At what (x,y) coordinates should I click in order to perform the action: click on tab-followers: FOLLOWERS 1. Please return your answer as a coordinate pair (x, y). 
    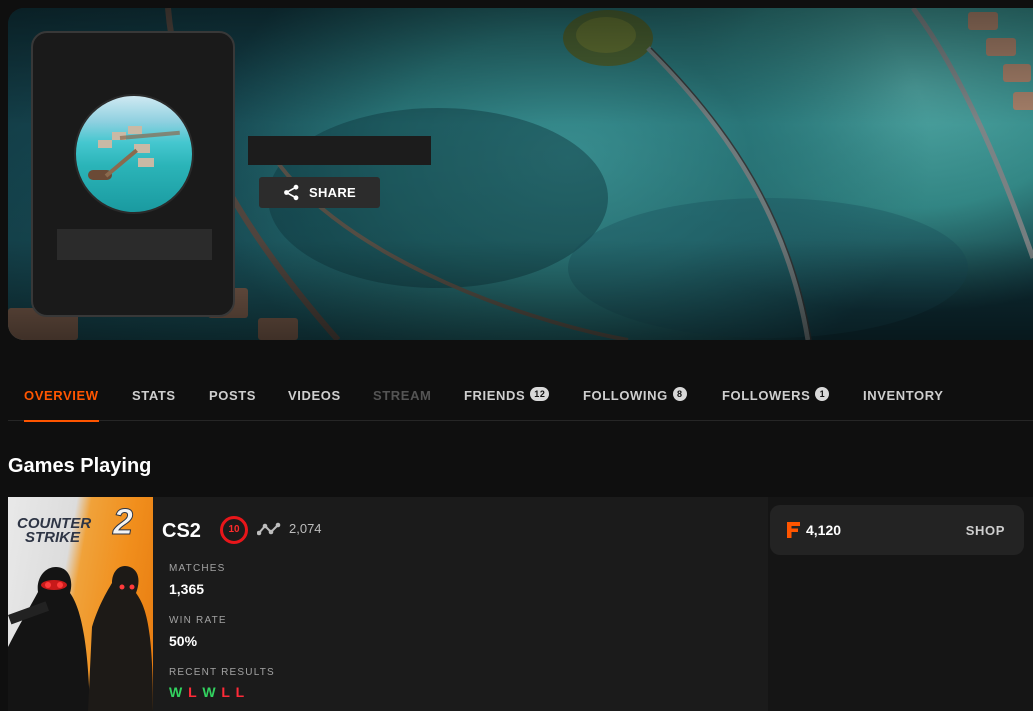
    Looking at the image, I should click on (776, 404).